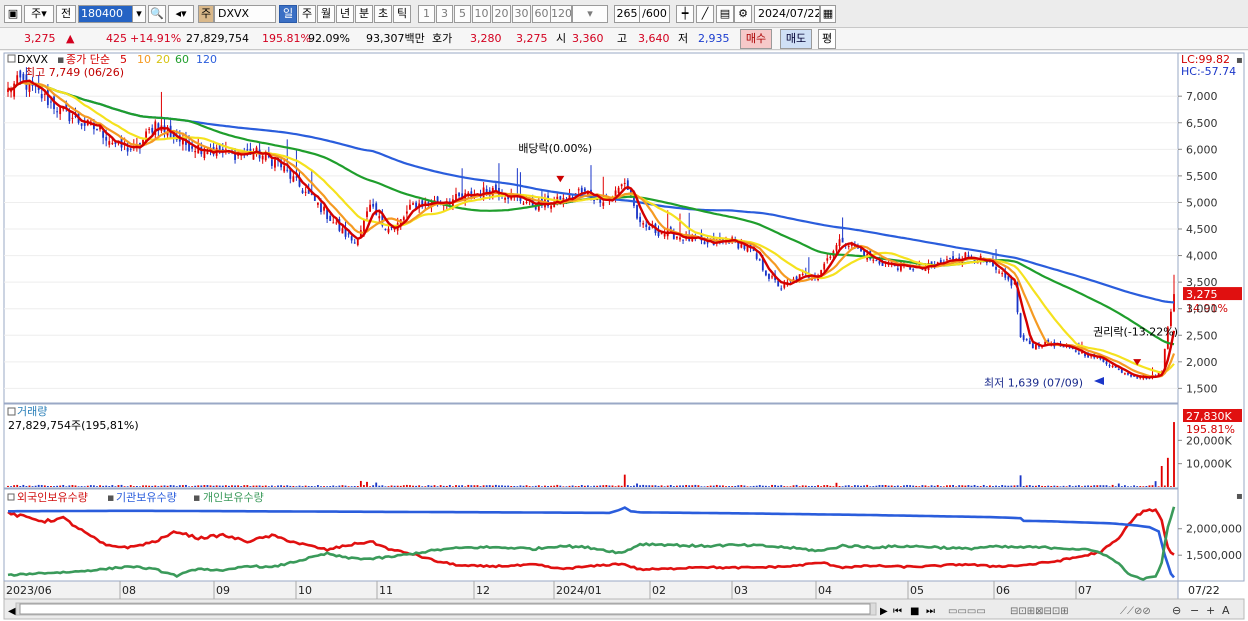  I want to click on count-input: 265, so click(627, 14).